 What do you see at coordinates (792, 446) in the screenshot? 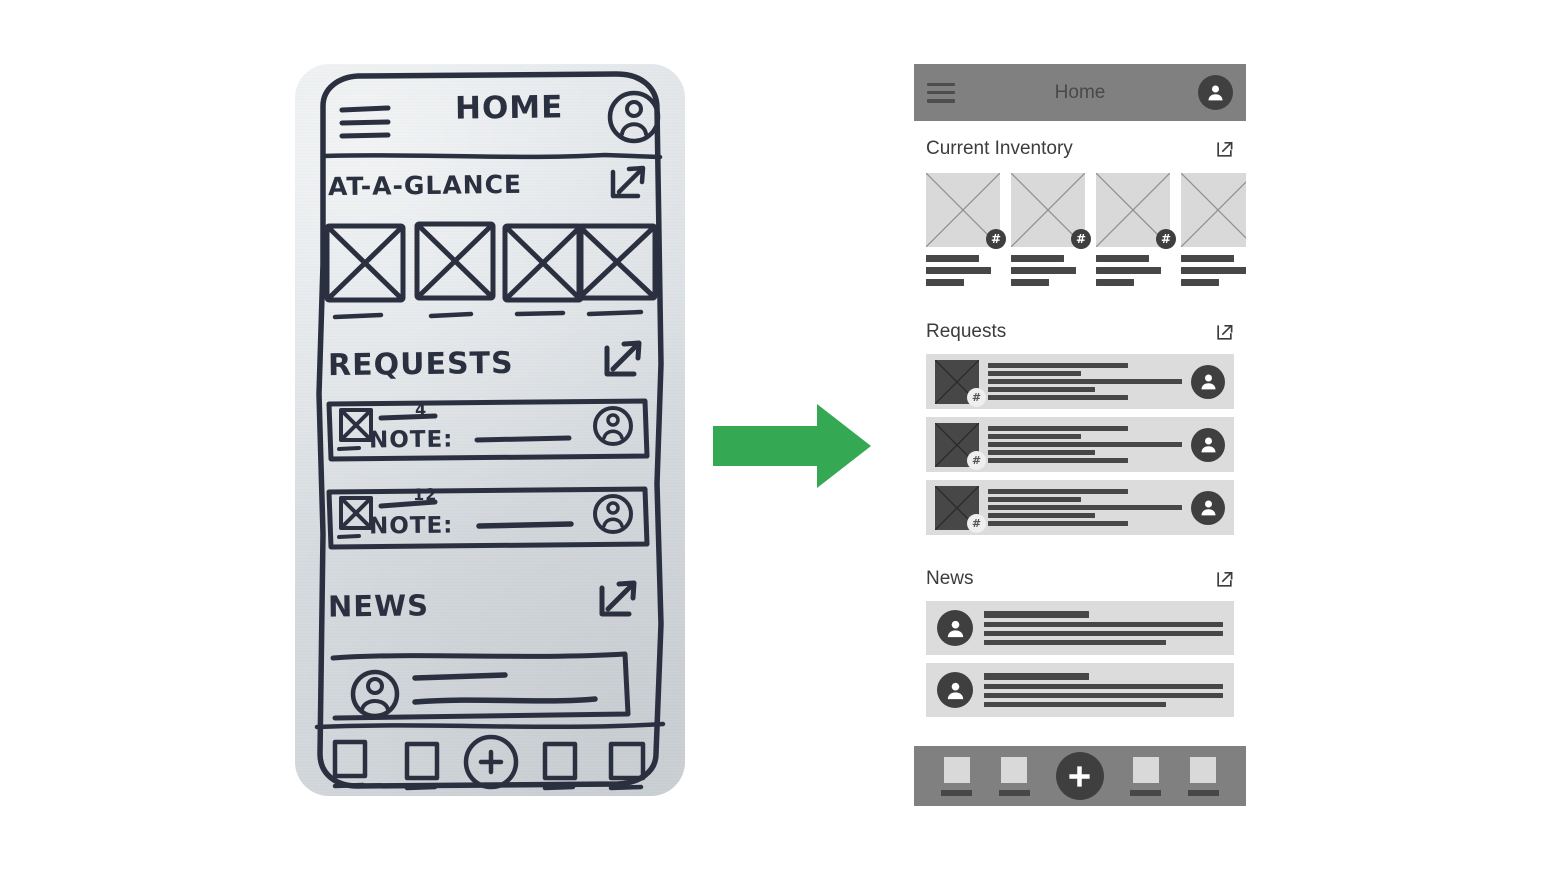
I see `transformation-arrow` at bounding box center [792, 446].